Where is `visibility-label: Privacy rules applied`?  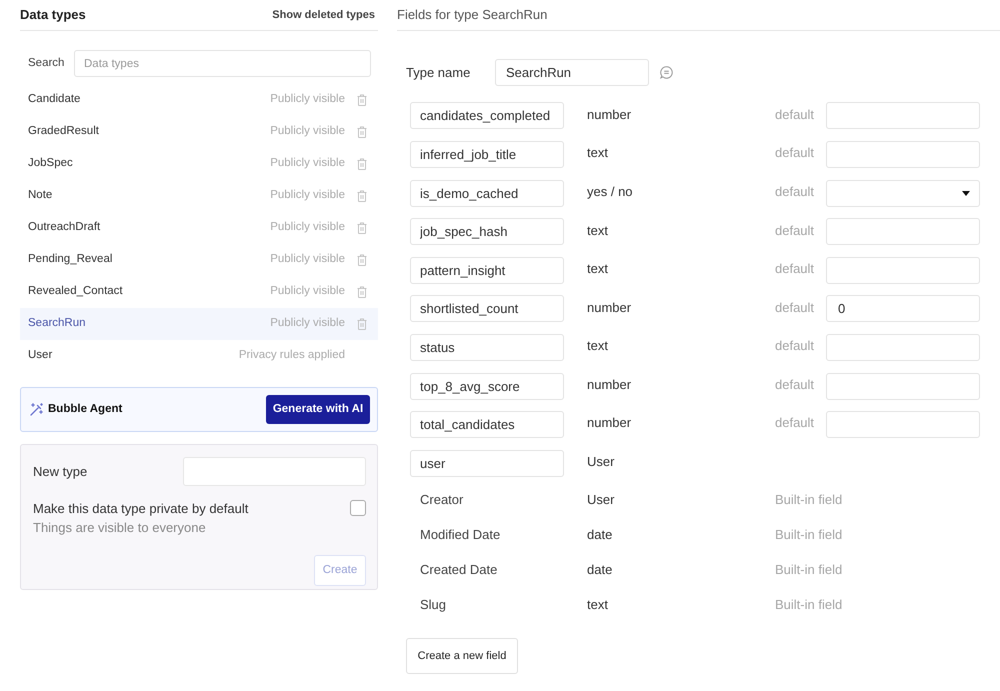 visibility-label: Privacy rules applied is located at coordinates (291, 356).